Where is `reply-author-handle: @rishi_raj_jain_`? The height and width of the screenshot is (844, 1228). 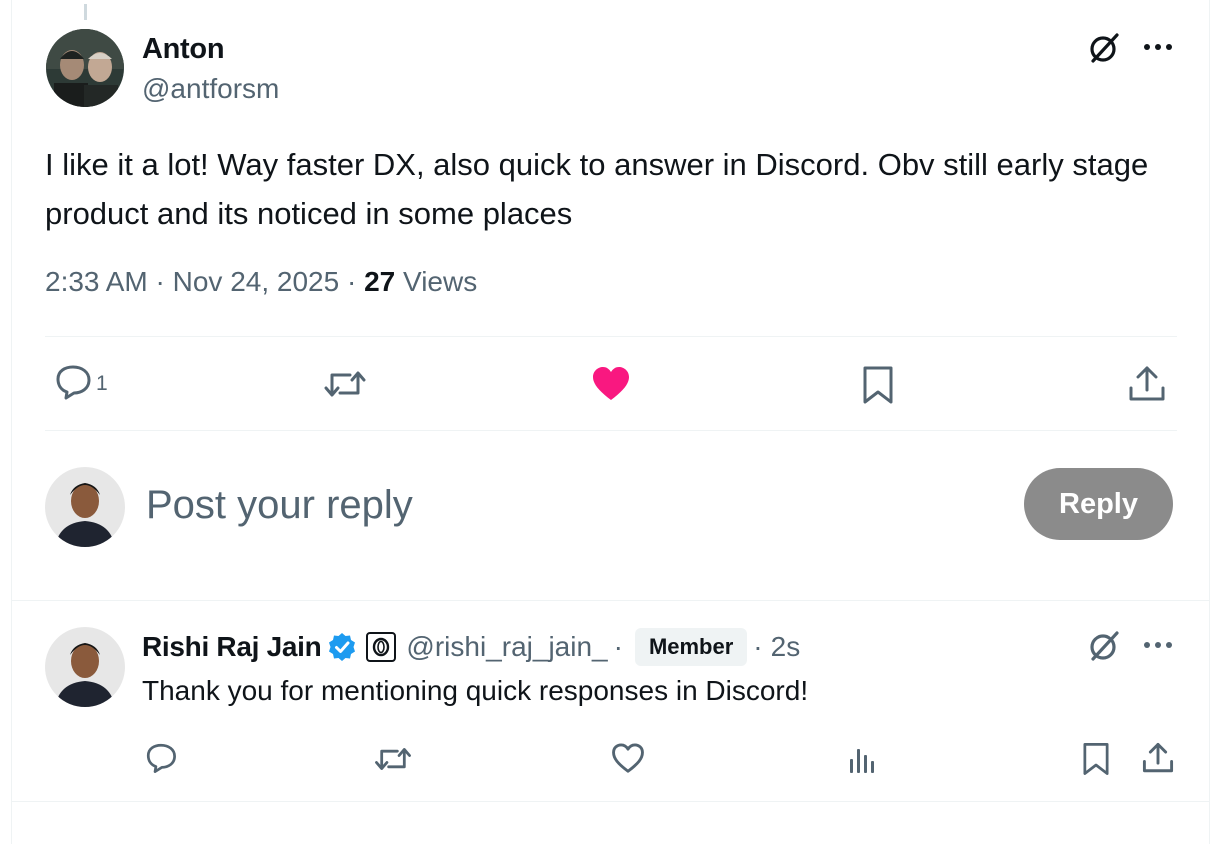
reply-author-handle: @rishi_raj_jain_ is located at coordinates (506, 647).